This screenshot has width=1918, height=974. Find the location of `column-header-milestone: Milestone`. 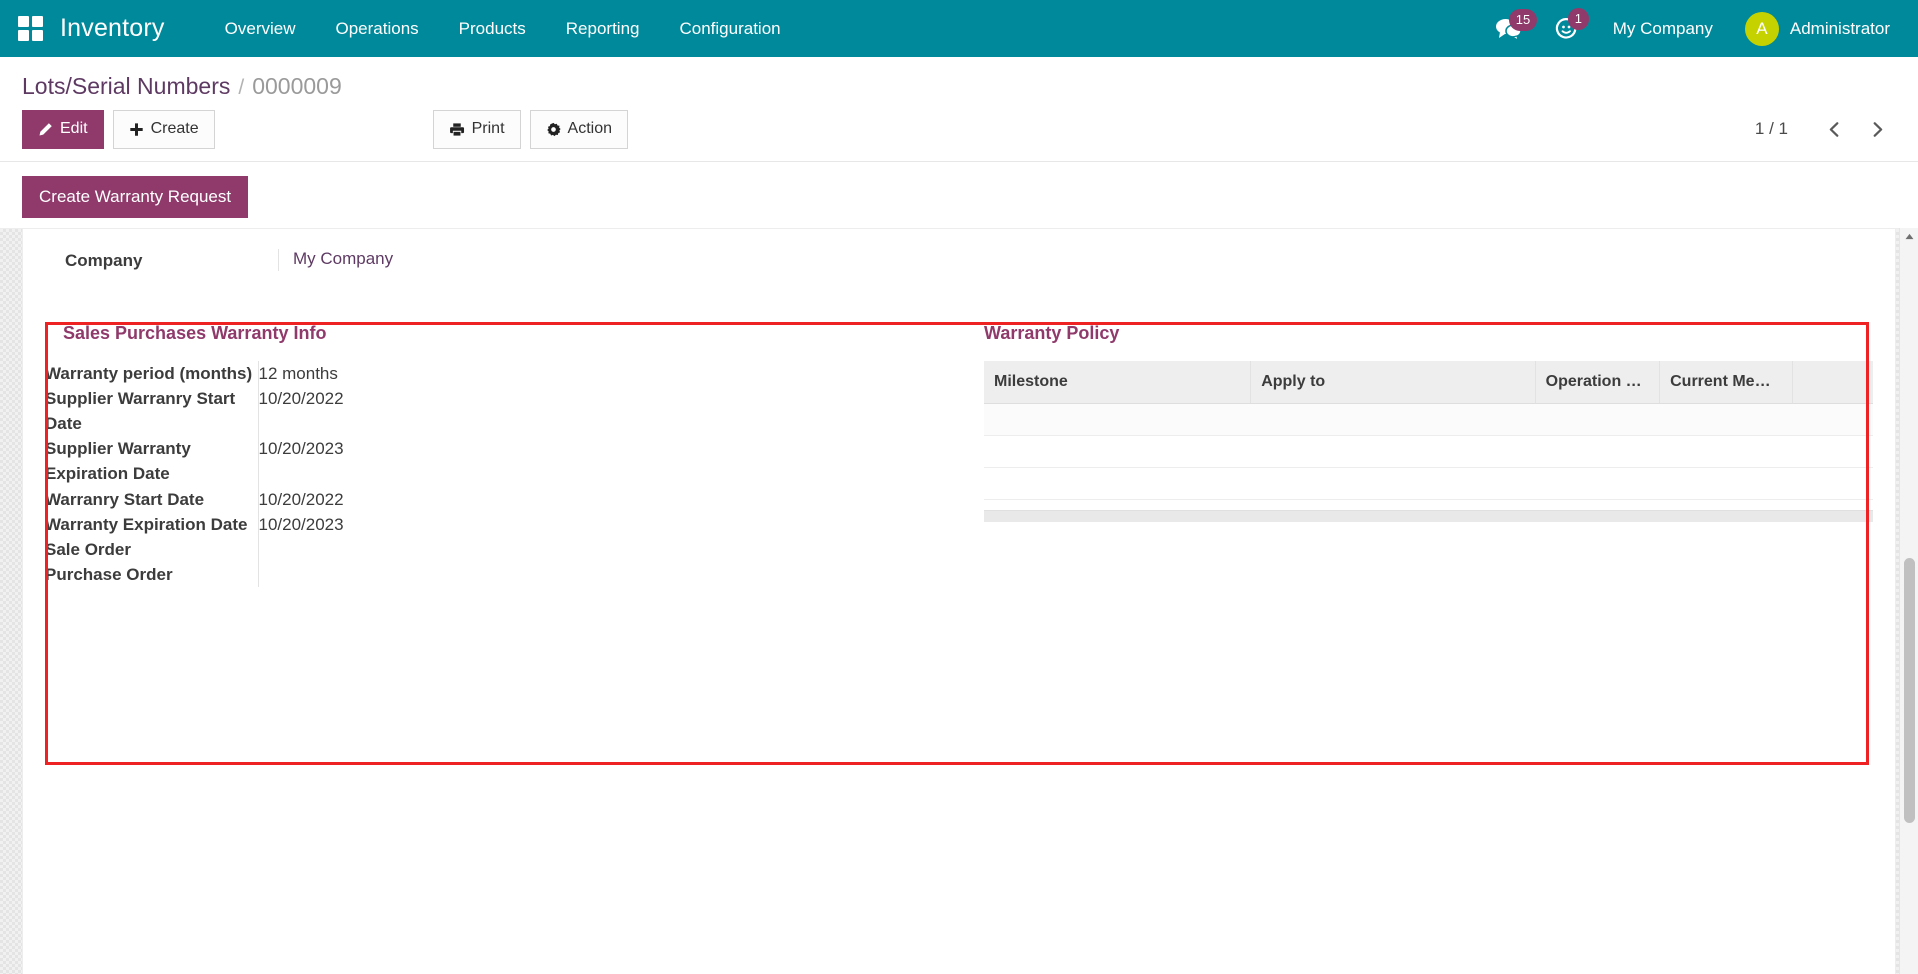

column-header-milestone: Milestone is located at coordinates (1118, 382).